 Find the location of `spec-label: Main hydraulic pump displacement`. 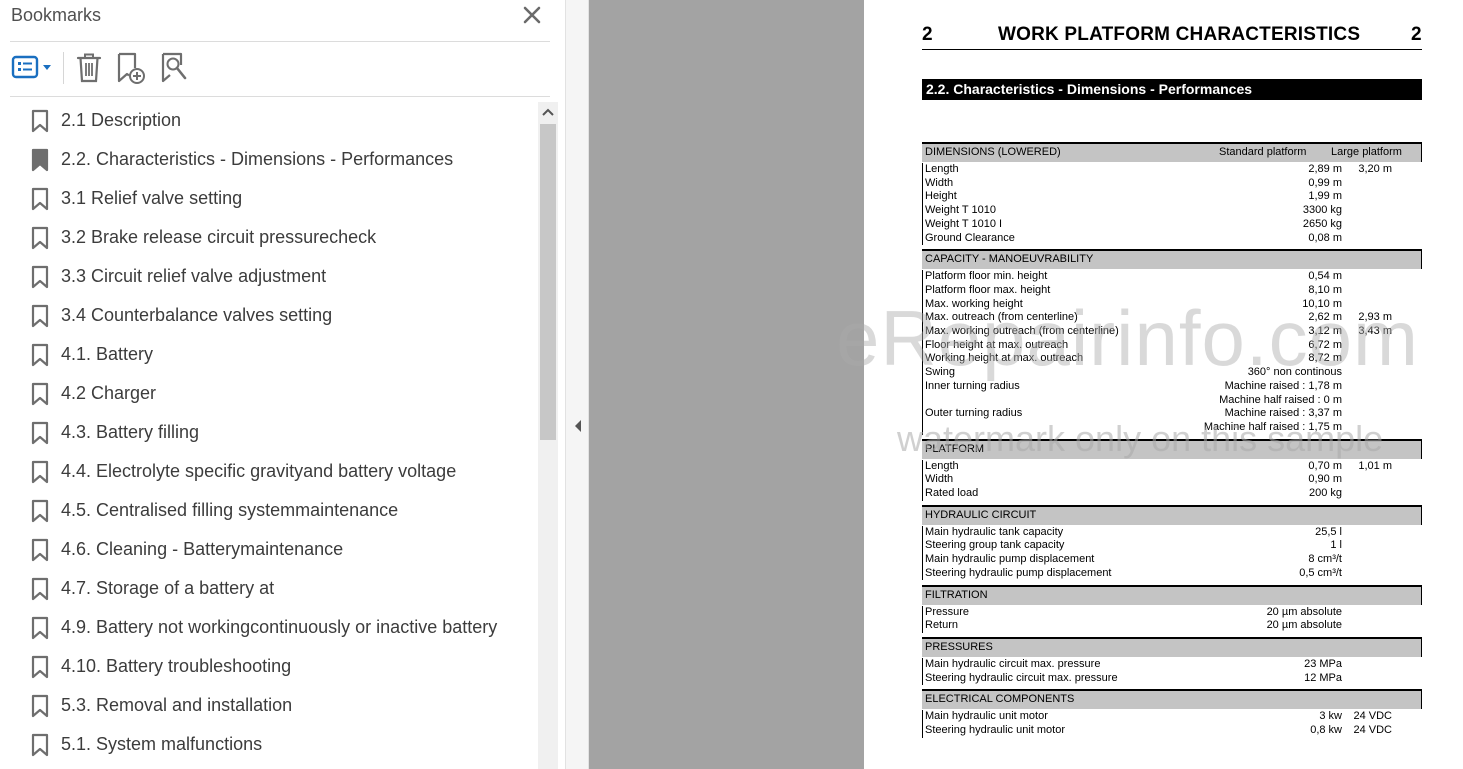

spec-label: Main hydraulic pump displacement is located at coordinates (1010, 559).